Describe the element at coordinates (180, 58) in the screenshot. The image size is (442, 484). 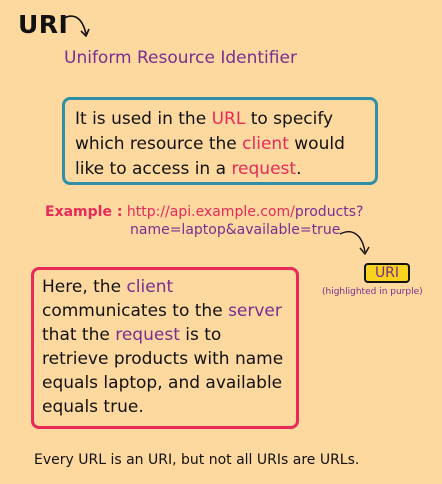
I see `subtitle: Uniform Resource Identifier` at that location.